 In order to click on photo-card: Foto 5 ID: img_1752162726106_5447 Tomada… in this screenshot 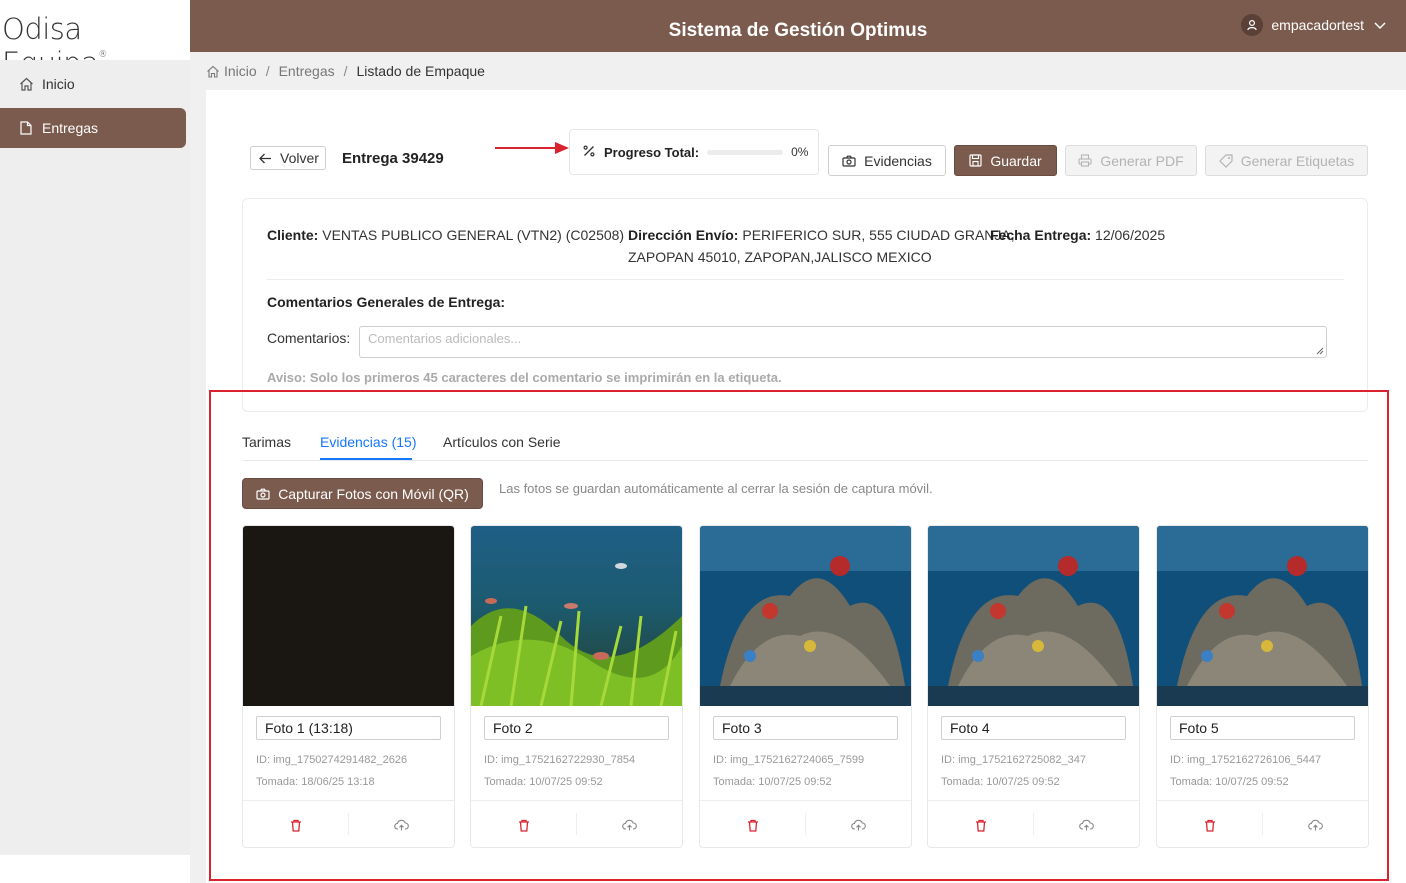, I will do `click(1262, 686)`.